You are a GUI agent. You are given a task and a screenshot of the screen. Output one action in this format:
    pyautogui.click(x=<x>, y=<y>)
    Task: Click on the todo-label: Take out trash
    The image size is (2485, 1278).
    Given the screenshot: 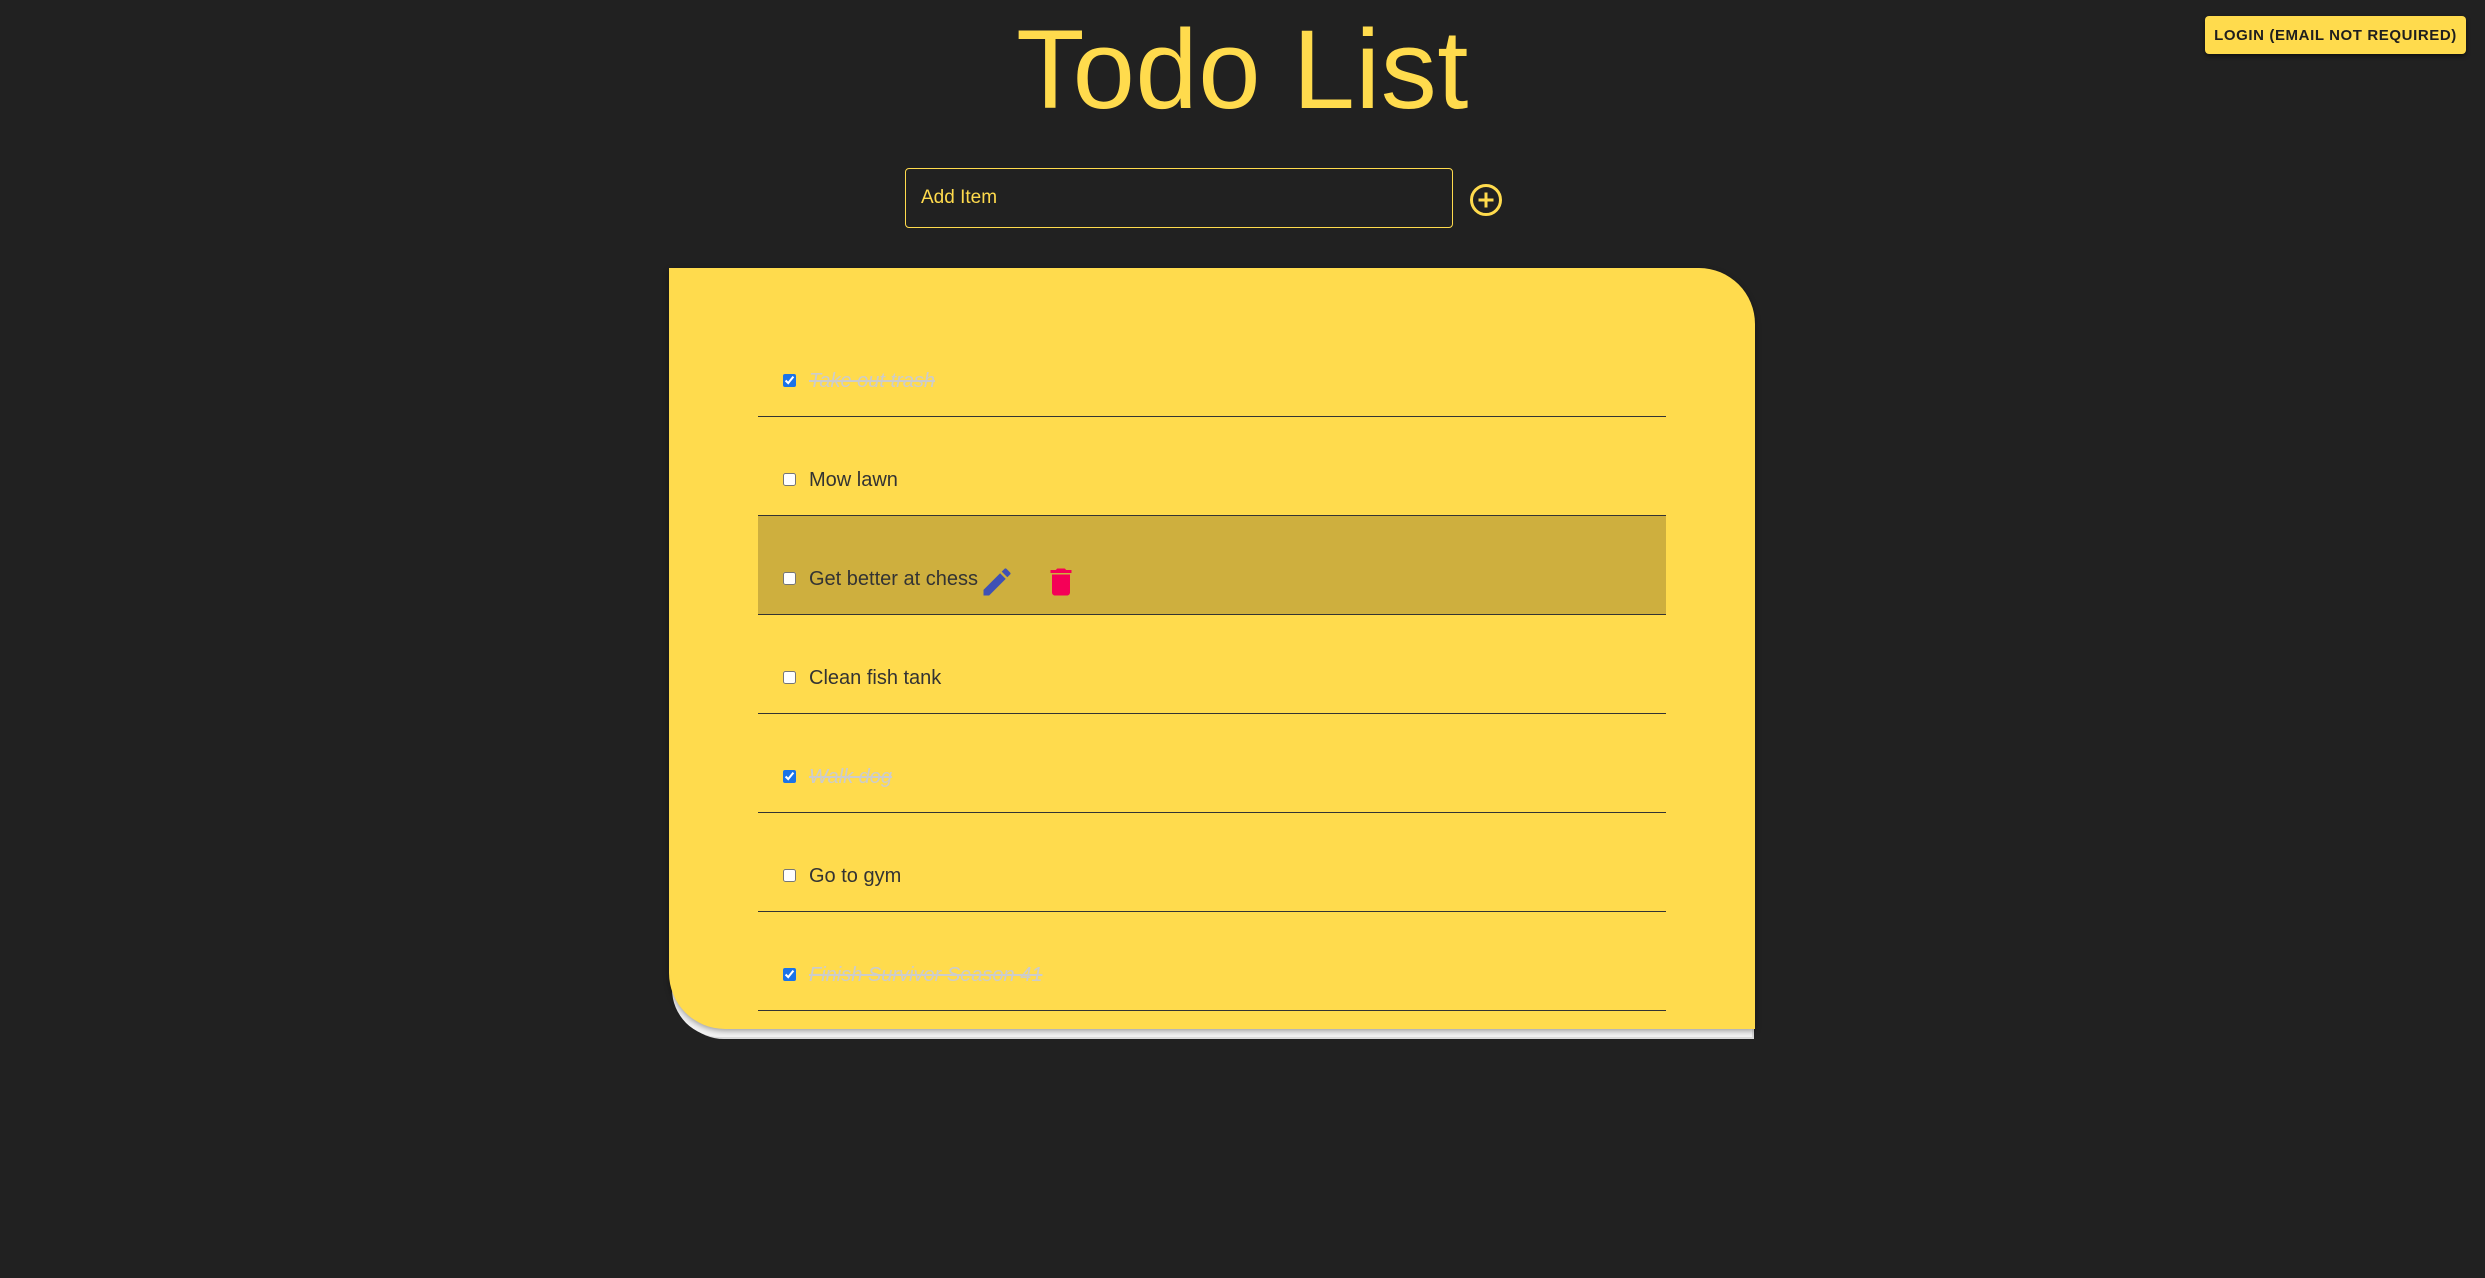 What is the action you would take?
    pyautogui.click(x=872, y=381)
    